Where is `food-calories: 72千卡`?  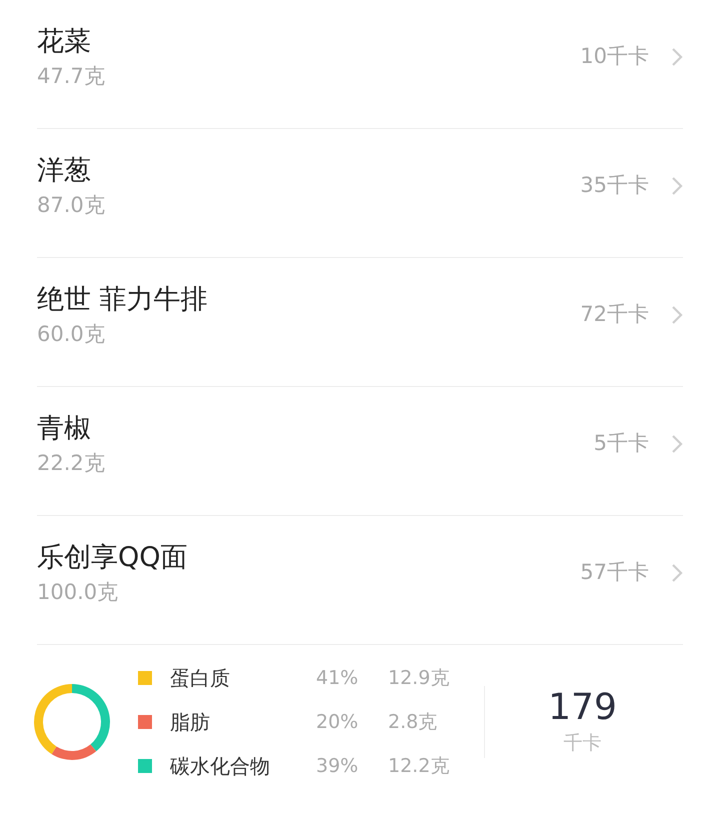 food-calories: 72千卡 is located at coordinates (614, 314).